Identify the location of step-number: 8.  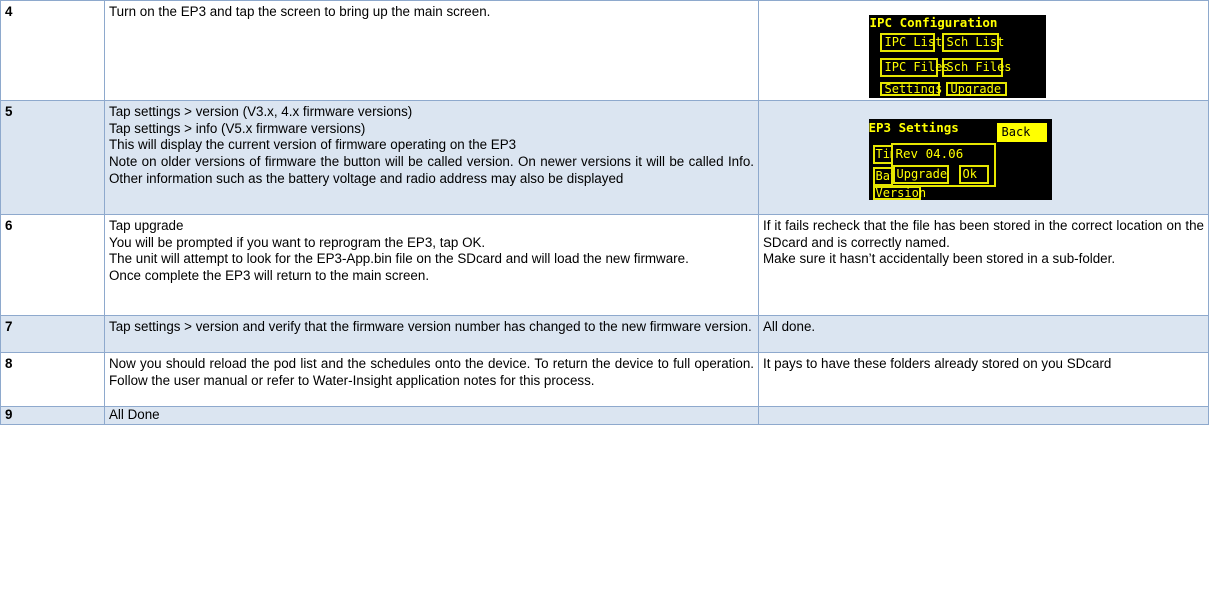
(52, 379).